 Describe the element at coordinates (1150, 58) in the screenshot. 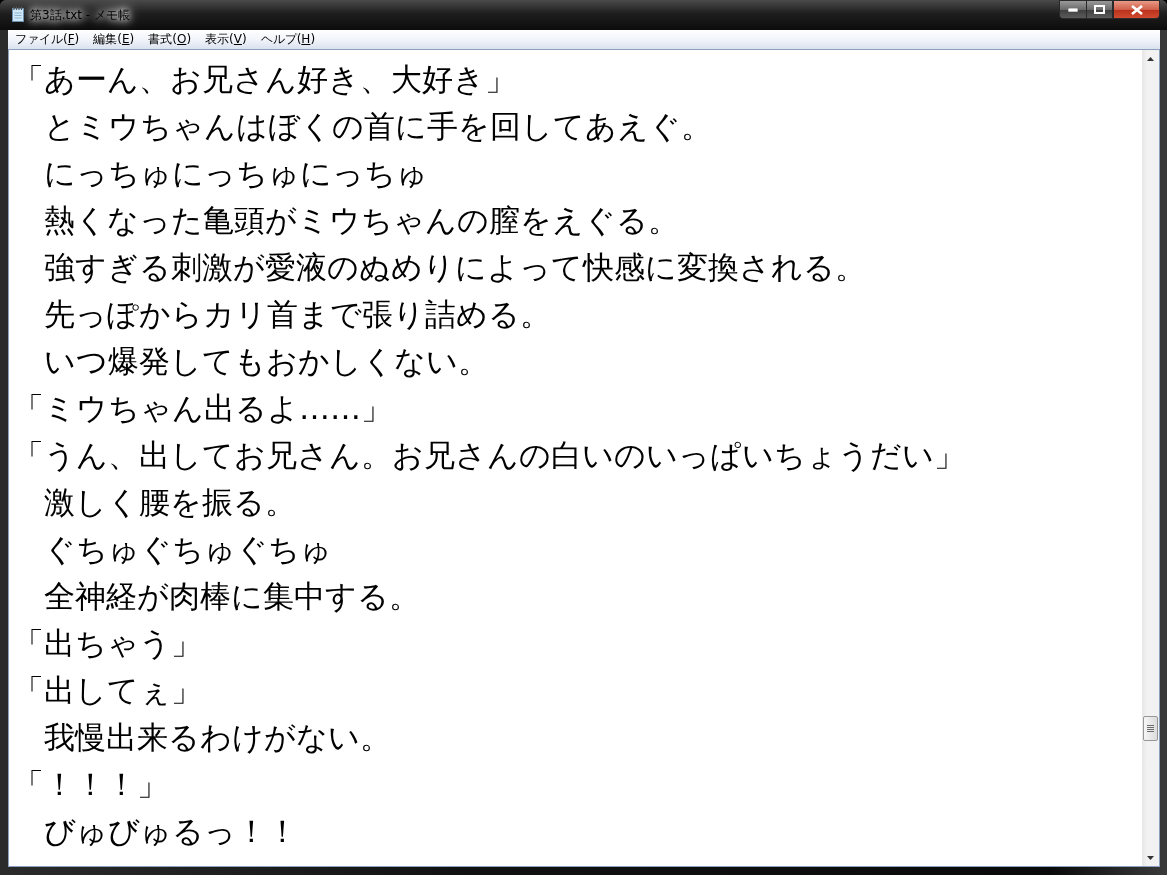

I see `up-arrow-icon` at that location.